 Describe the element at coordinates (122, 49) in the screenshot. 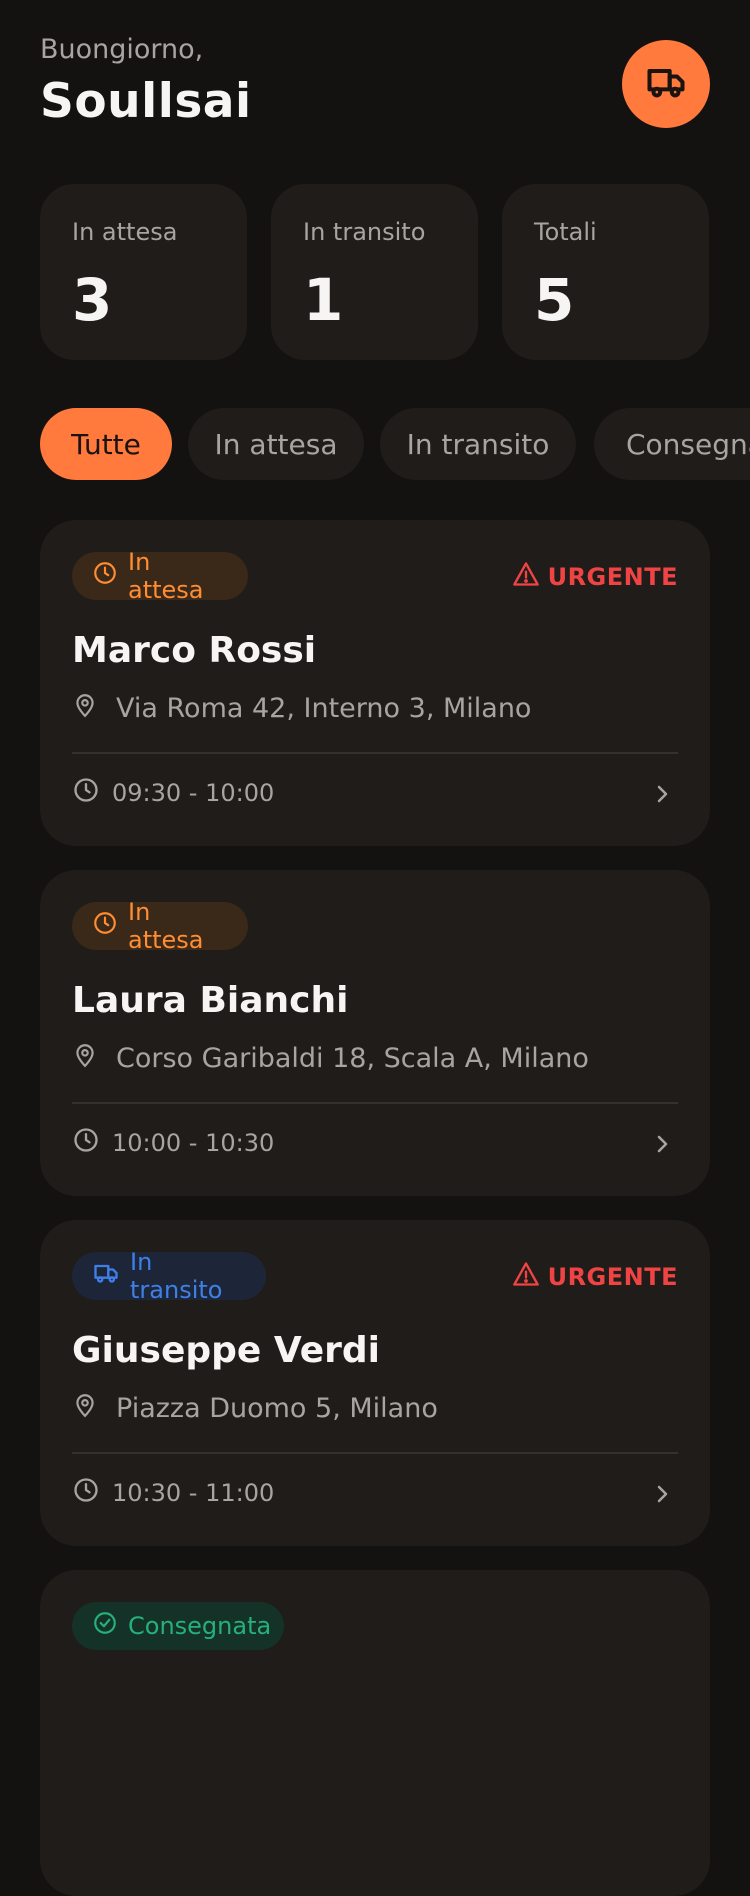

I see `greeting-text: Buongiorno,` at that location.